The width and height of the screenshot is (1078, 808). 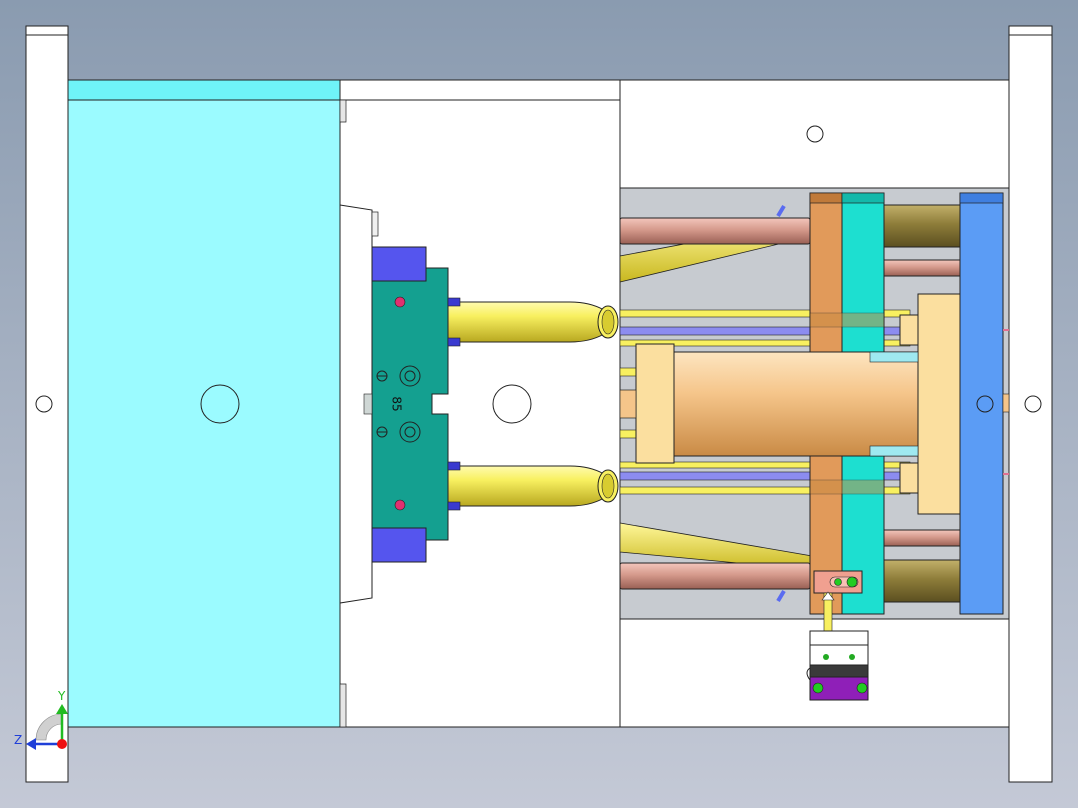 I want to click on guide-pin-lower-right, so click(x=922, y=538).